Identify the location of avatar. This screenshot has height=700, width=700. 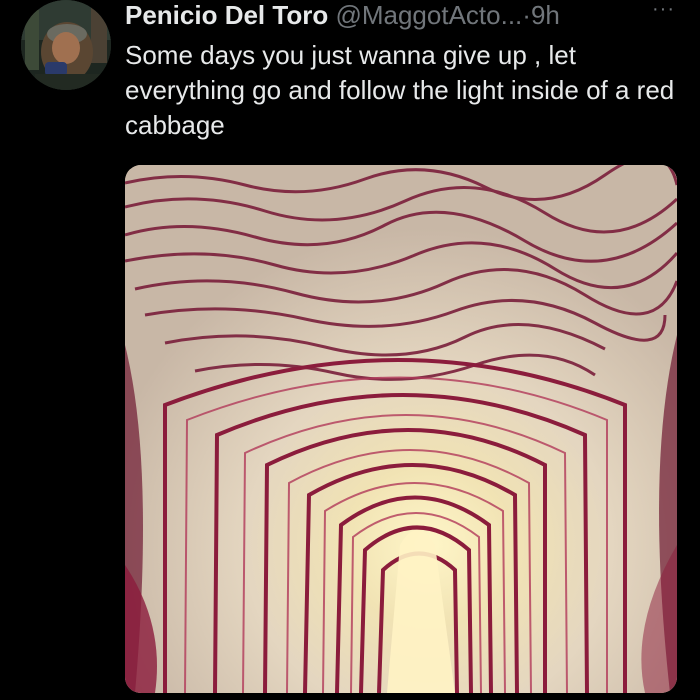
(66, 45).